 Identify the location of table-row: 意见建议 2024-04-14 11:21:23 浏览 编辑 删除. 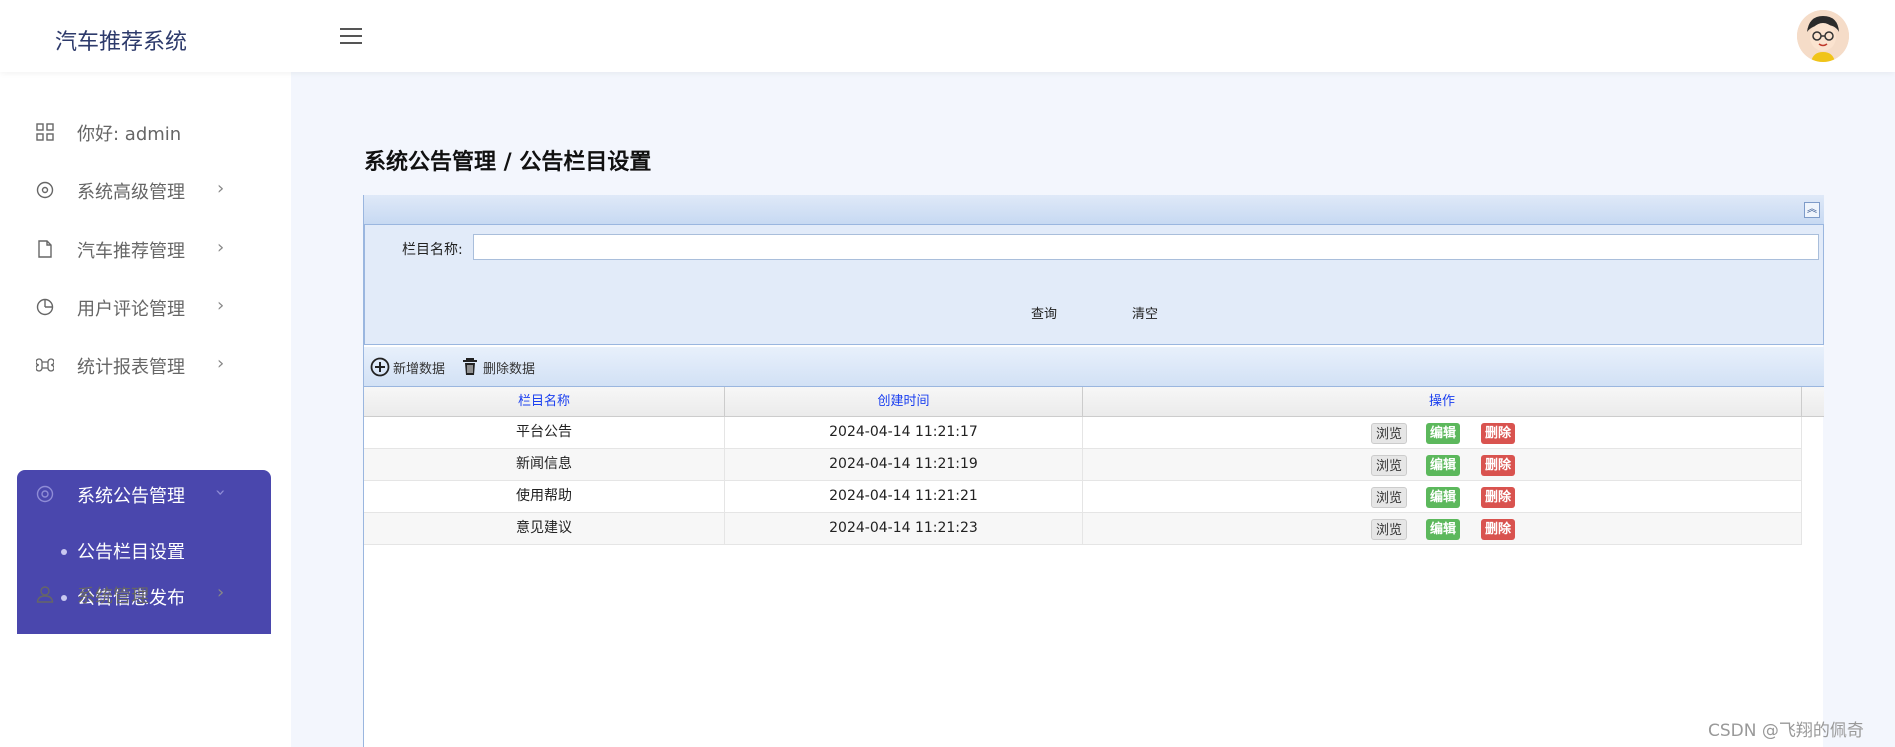
(1083, 529).